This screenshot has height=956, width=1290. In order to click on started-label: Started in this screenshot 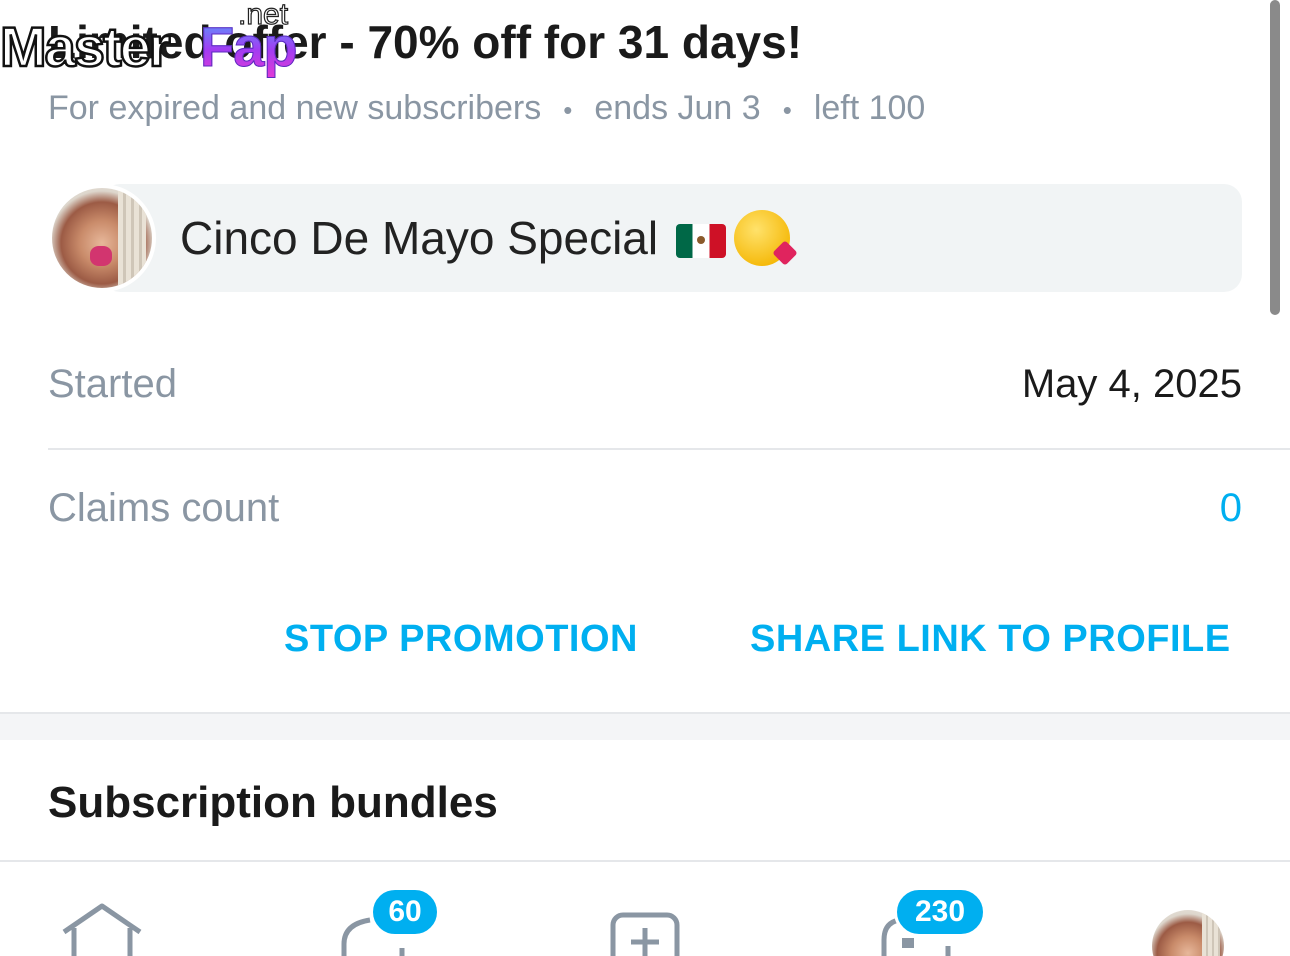, I will do `click(112, 384)`.